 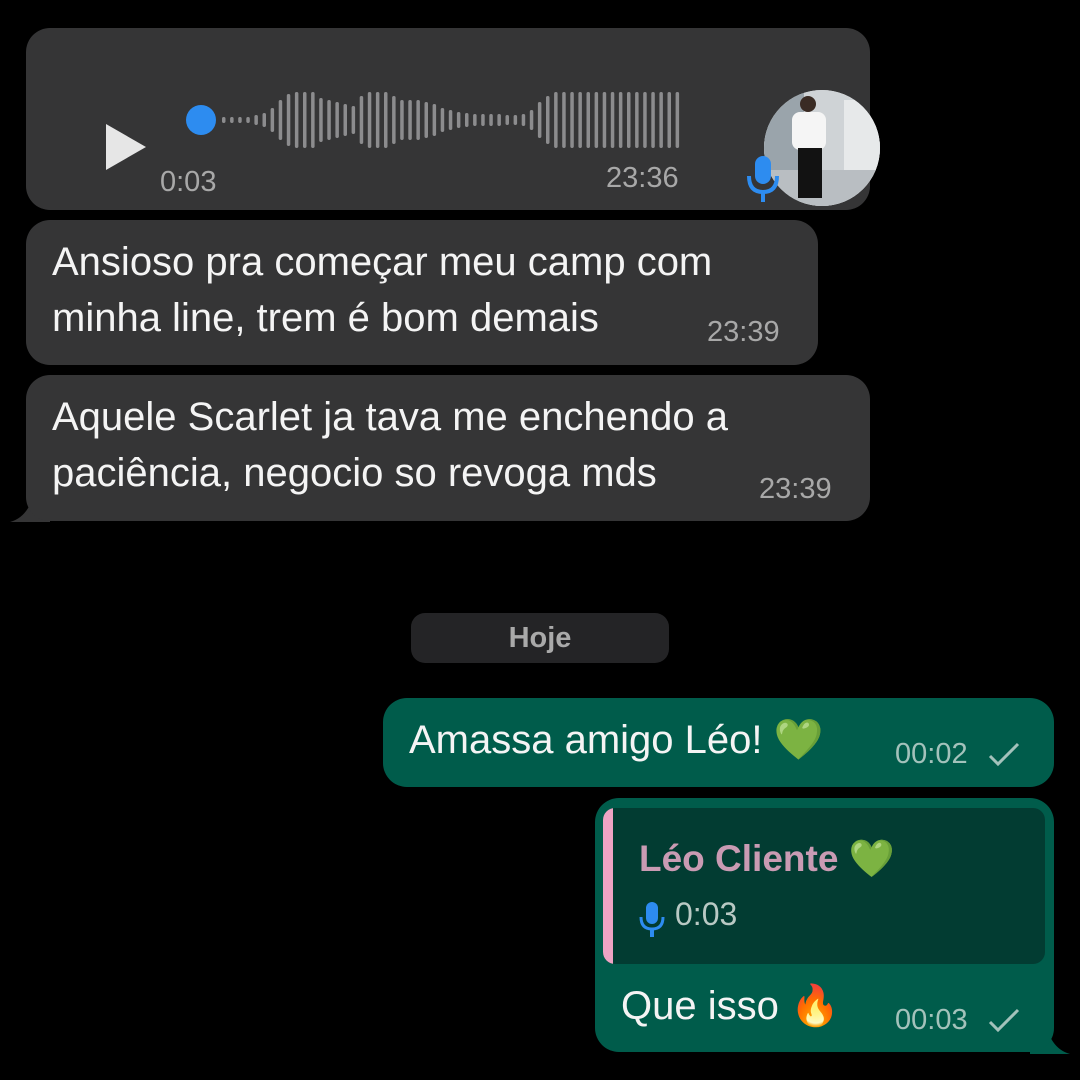 I want to click on outgoing-message: Amassa amigo Léo! 💚 00:02, so click(x=718, y=742).